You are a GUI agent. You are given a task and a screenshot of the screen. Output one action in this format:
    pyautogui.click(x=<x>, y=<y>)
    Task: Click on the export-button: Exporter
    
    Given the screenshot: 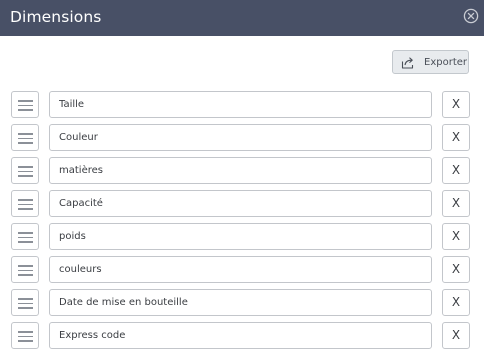 What is the action you would take?
    pyautogui.click(x=430, y=62)
    